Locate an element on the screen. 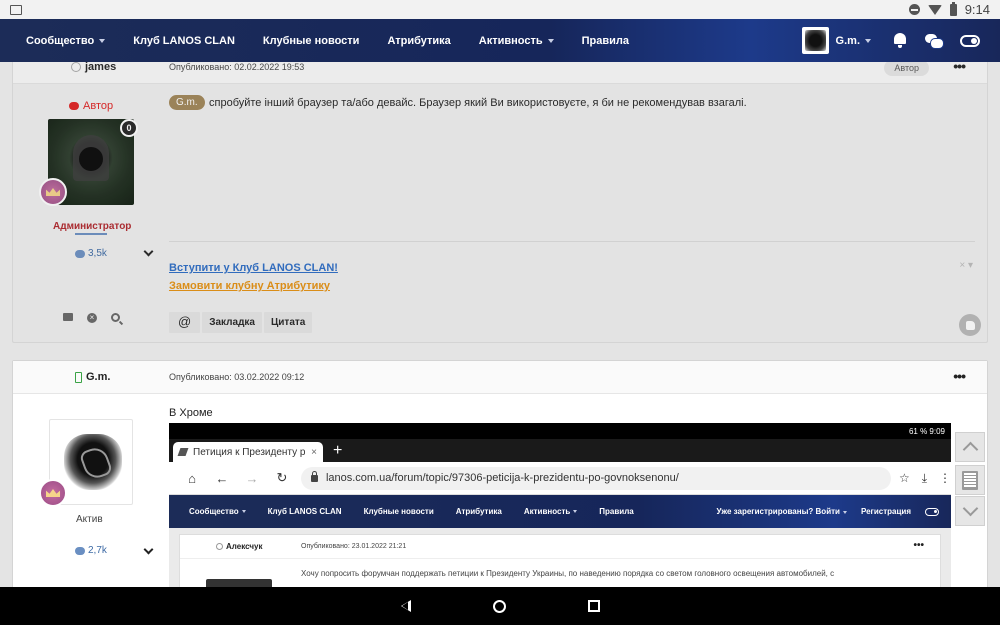 The width and height of the screenshot is (1000, 625). menu-icon: ⋮ is located at coordinates (945, 477).